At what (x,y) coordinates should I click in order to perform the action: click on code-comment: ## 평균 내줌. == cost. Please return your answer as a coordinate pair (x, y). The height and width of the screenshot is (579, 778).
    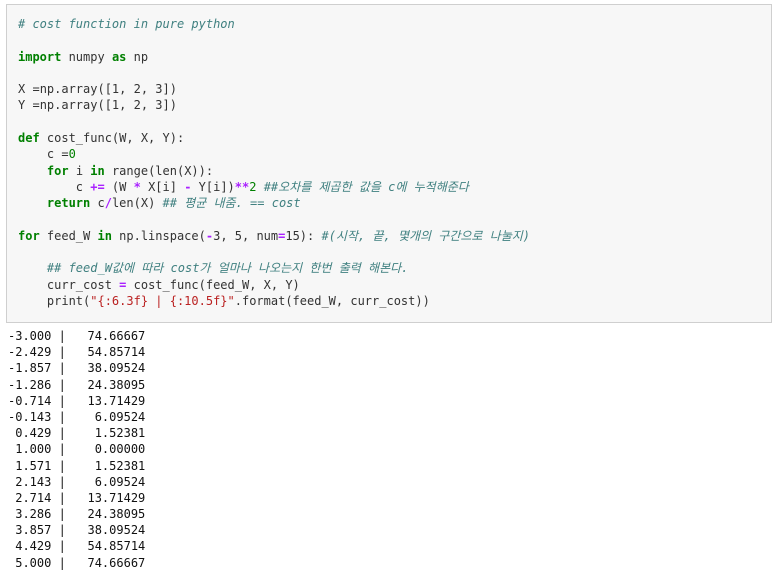
    Looking at the image, I should click on (231, 203).